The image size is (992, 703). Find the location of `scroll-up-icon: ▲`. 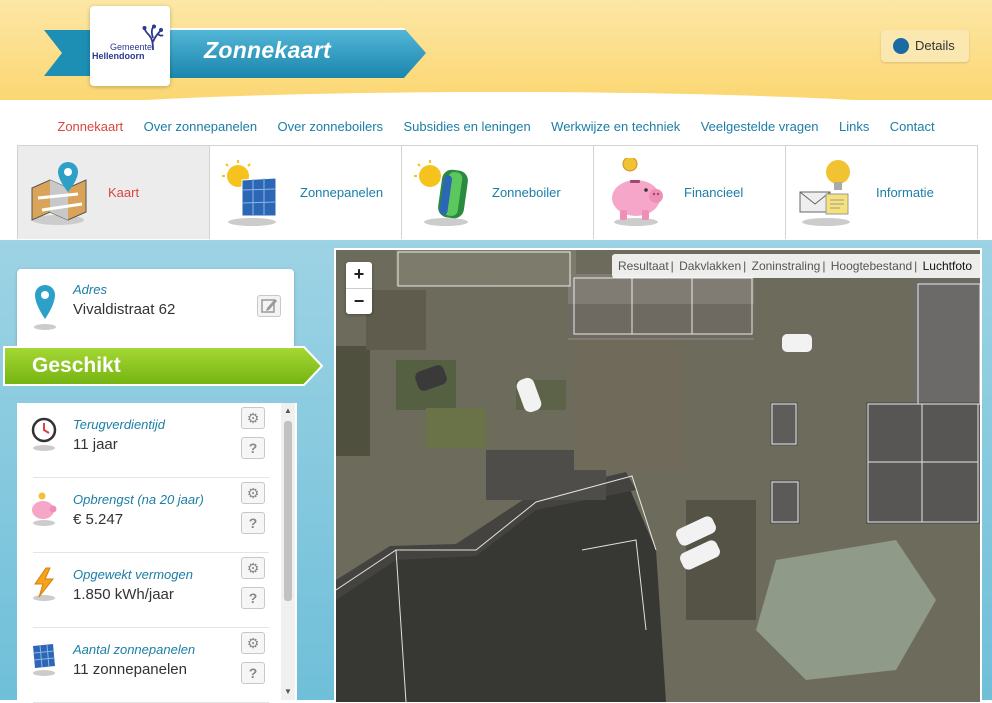

scroll-up-icon: ▲ is located at coordinates (288, 410).